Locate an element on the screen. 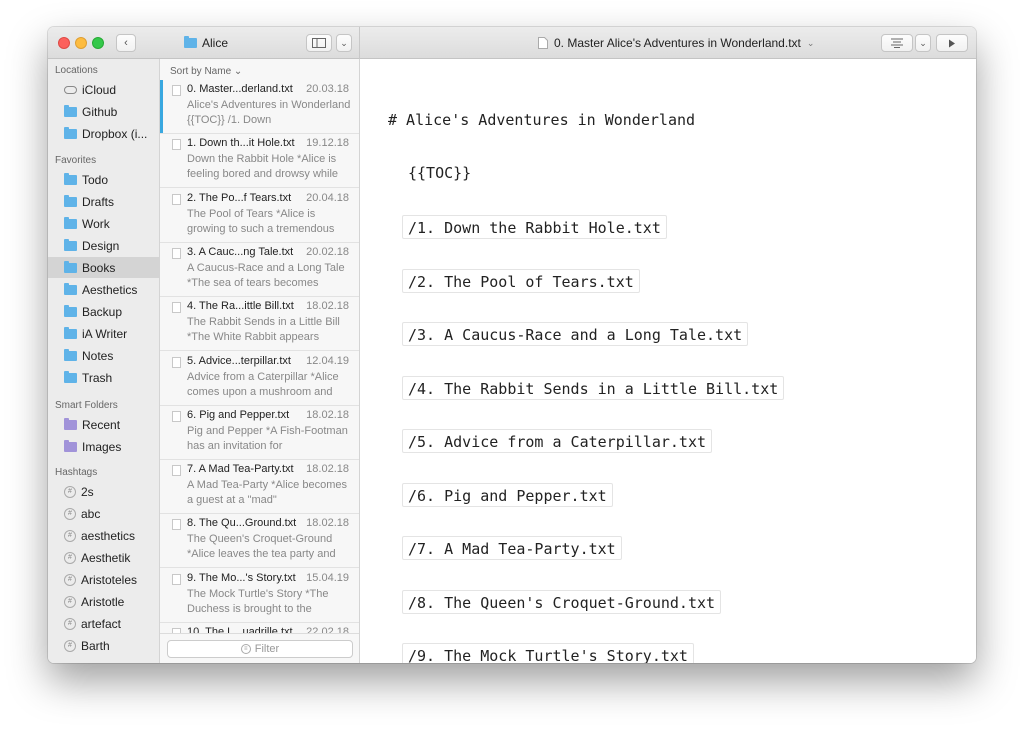 This screenshot has width=1024, height=731. sidebar-icon is located at coordinates (319, 43).